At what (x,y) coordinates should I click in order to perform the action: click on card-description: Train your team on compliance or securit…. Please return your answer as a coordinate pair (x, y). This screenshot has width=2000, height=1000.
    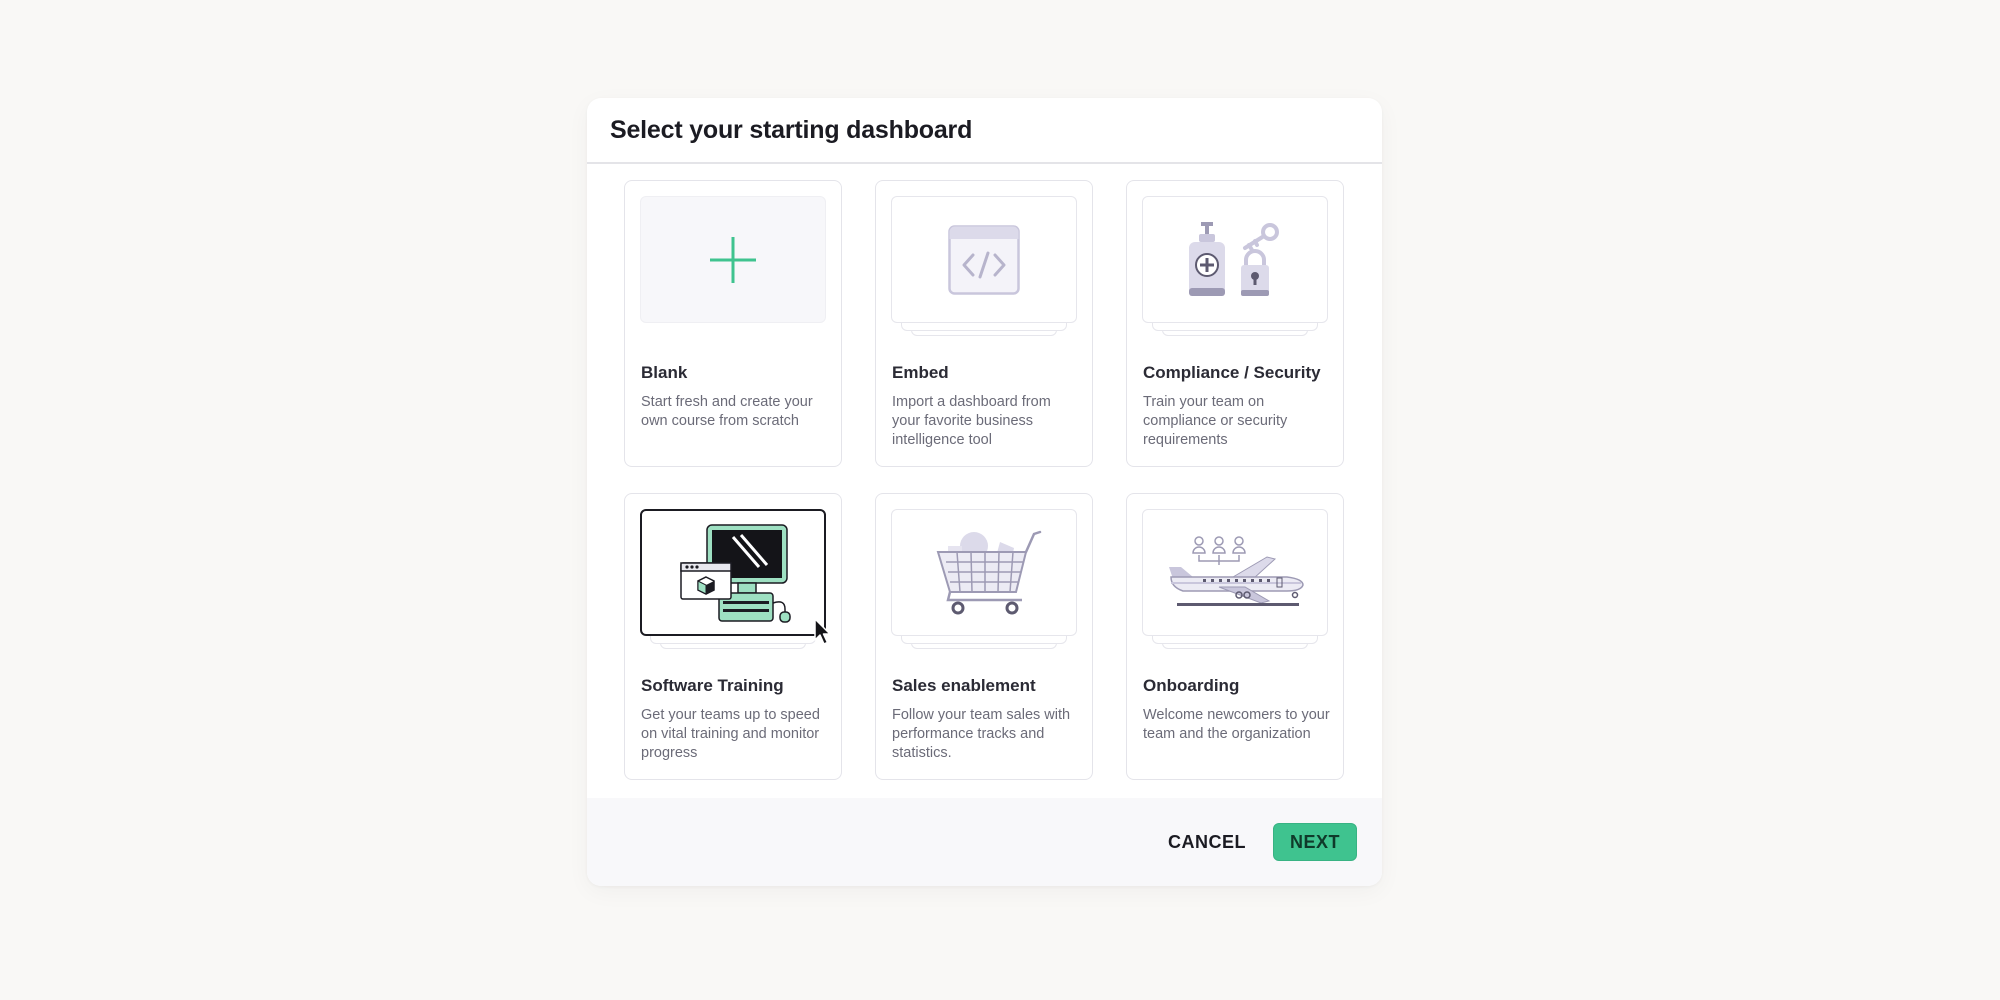
    Looking at the image, I should click on (1215, 421).